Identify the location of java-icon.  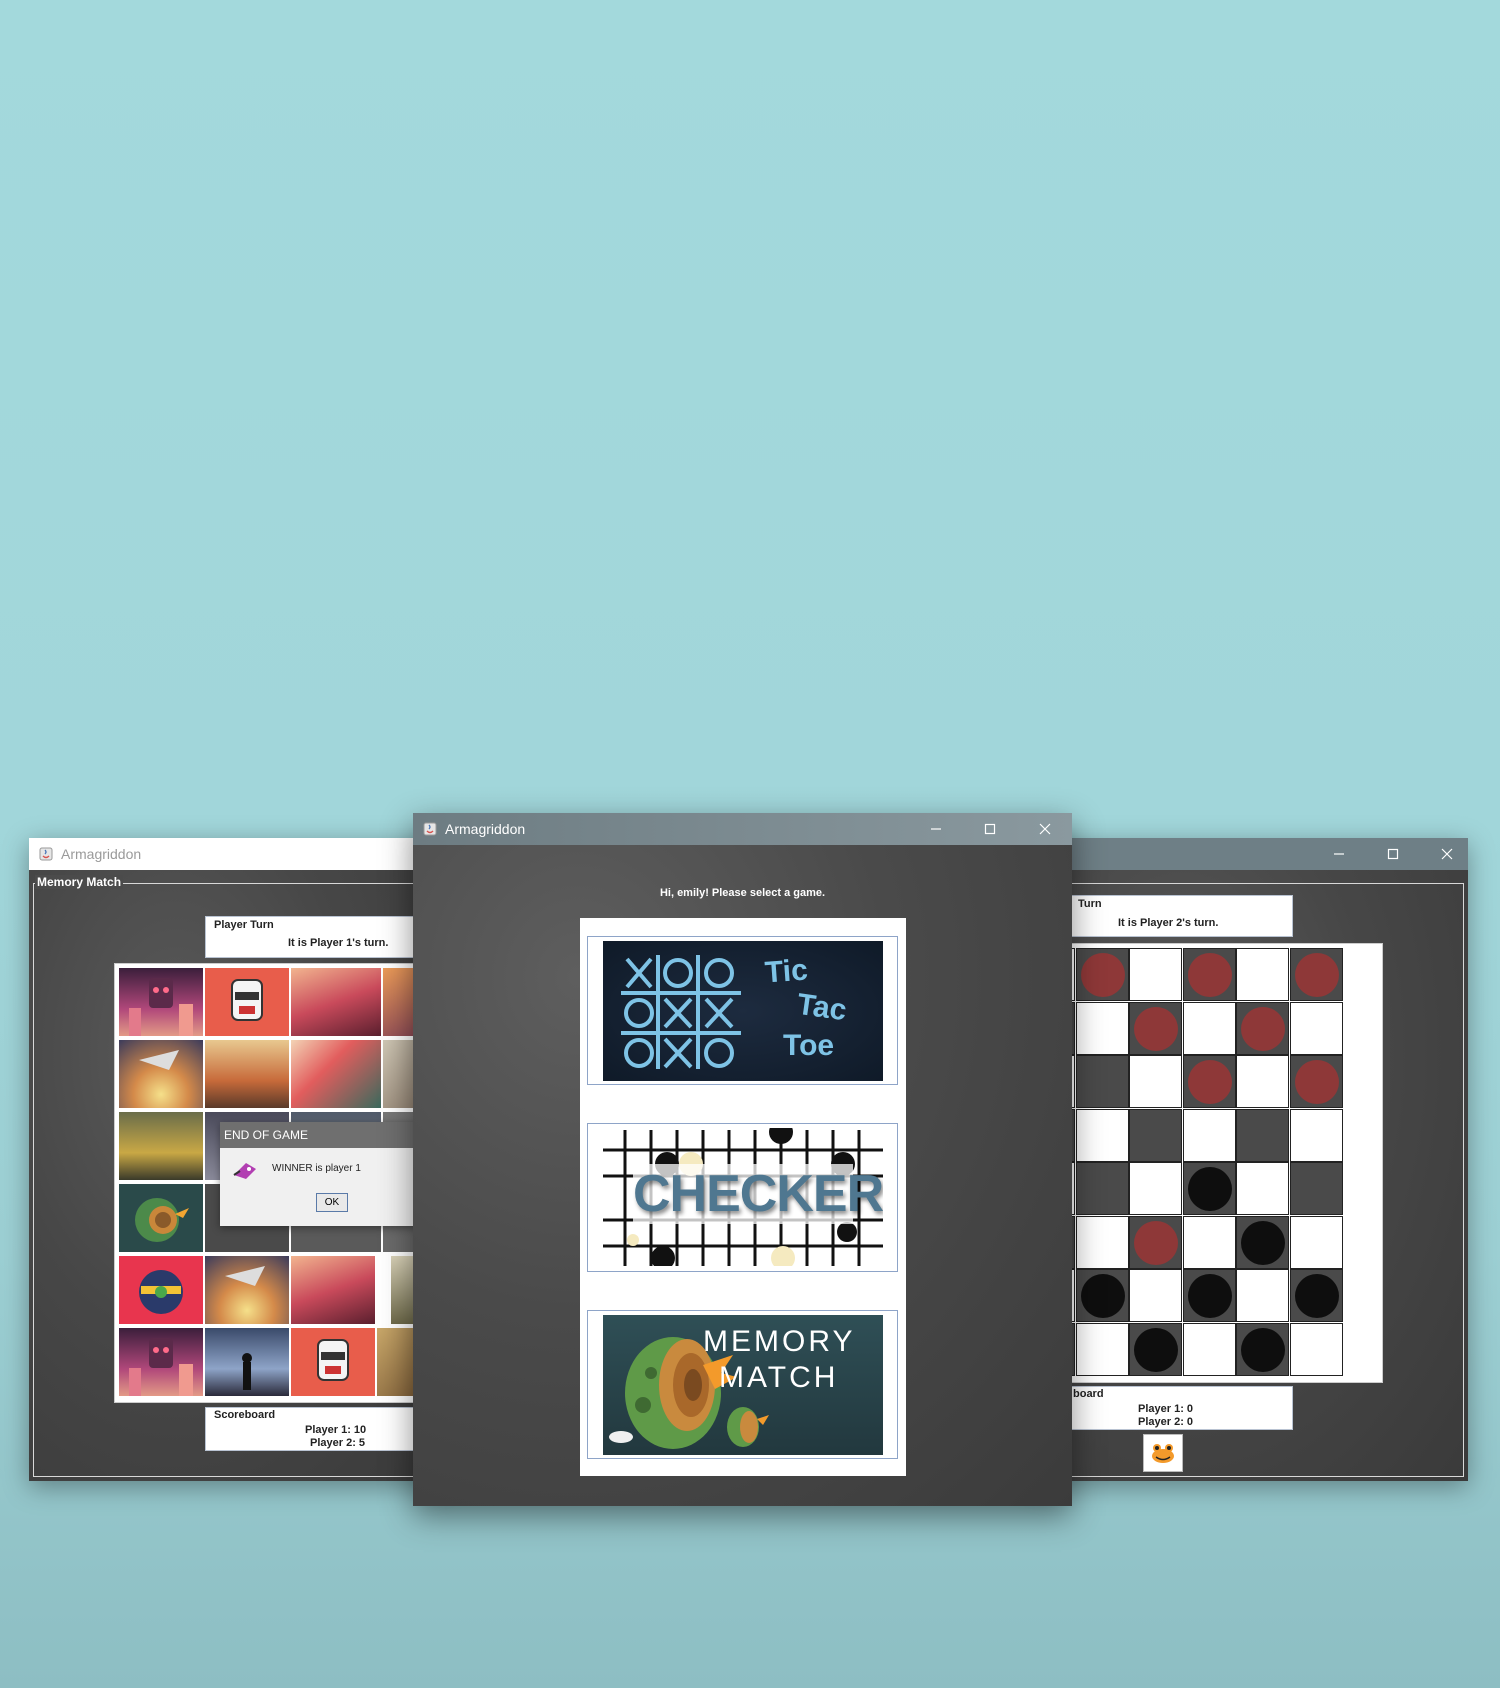
(46, 854).